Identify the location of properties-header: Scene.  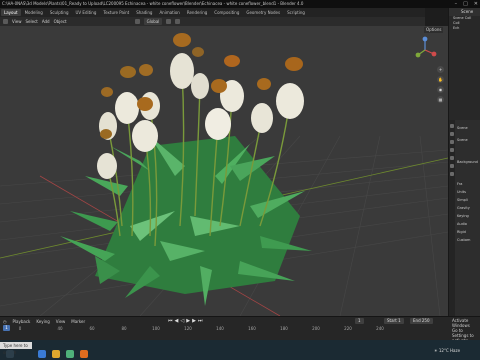
(462, 128).